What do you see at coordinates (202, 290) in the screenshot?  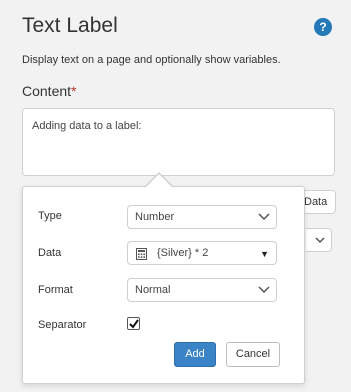 I see `format-select: Normal` at bounding box center [202, 290].